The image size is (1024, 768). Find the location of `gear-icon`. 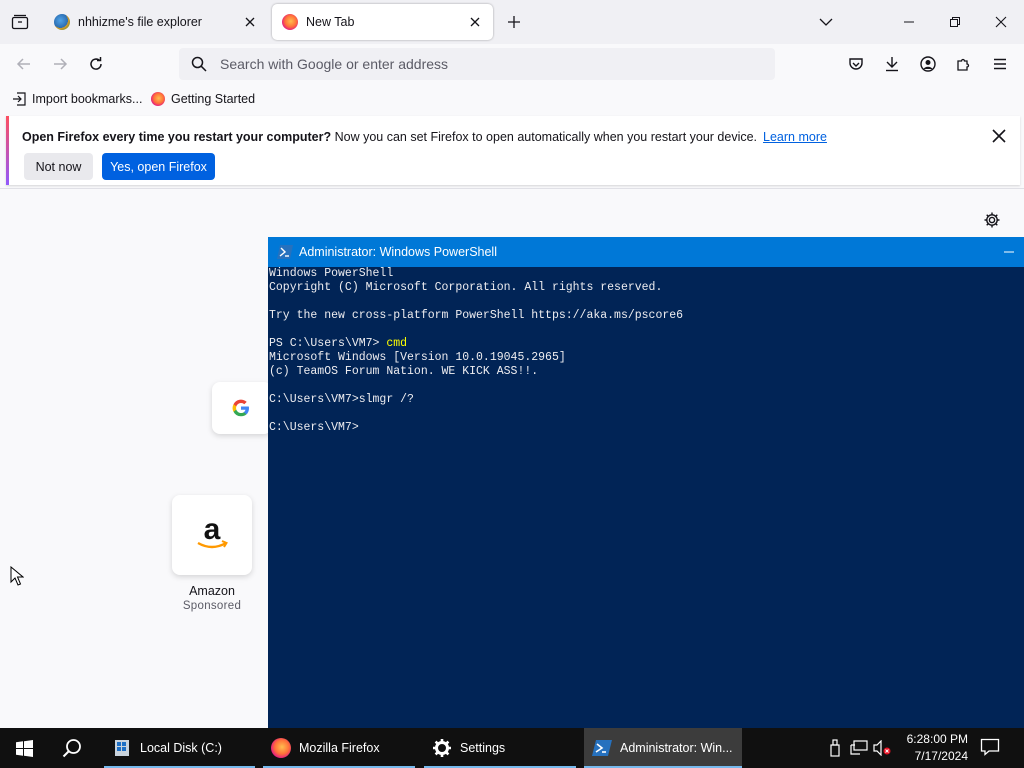

gear-icon is located at coordinates (992, 220).